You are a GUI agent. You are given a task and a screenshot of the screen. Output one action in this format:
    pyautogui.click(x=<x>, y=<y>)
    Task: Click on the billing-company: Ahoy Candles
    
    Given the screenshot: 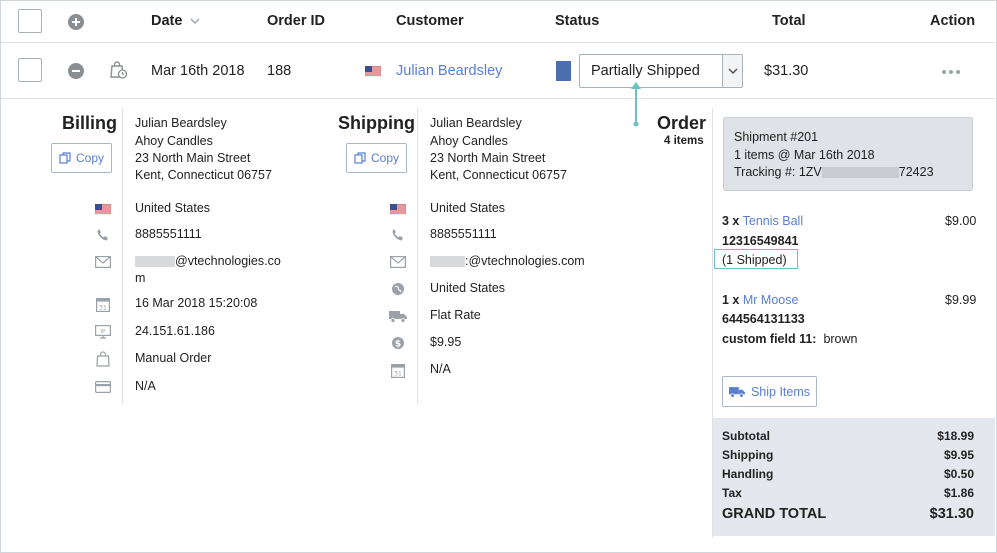 What is the action you would take?
    pyautogui.click(x=174, y=141)
    